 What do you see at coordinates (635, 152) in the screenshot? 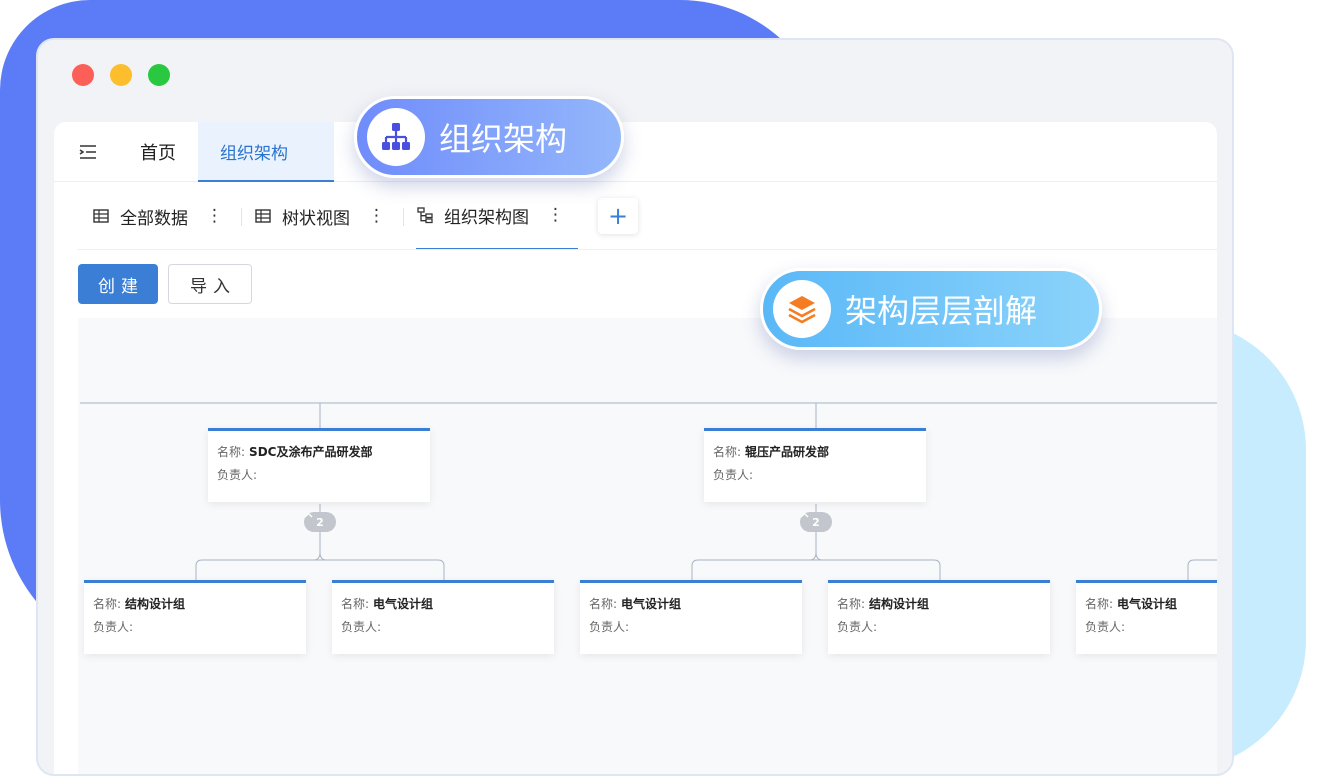
I see `top-nav: 首页 组织架构` at bounding box center [635, 152].